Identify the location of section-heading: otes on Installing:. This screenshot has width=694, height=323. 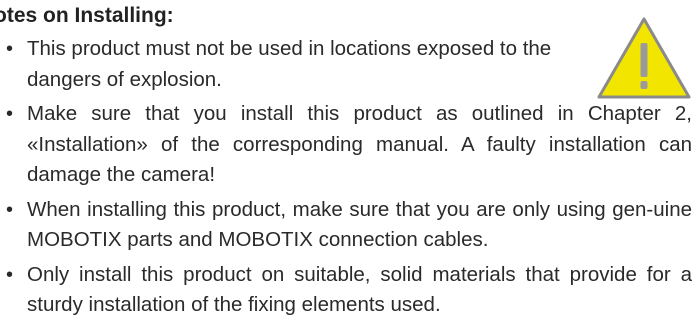
(87, 15).